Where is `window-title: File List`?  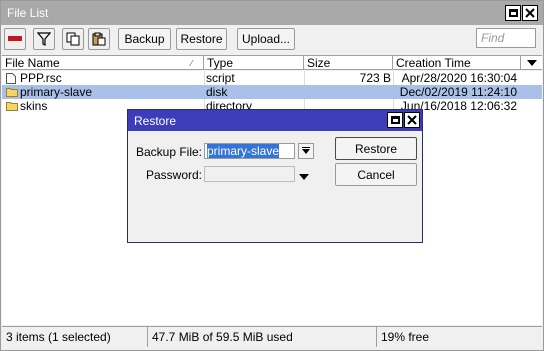 window-title: File List is located at coordinates (28, 13).